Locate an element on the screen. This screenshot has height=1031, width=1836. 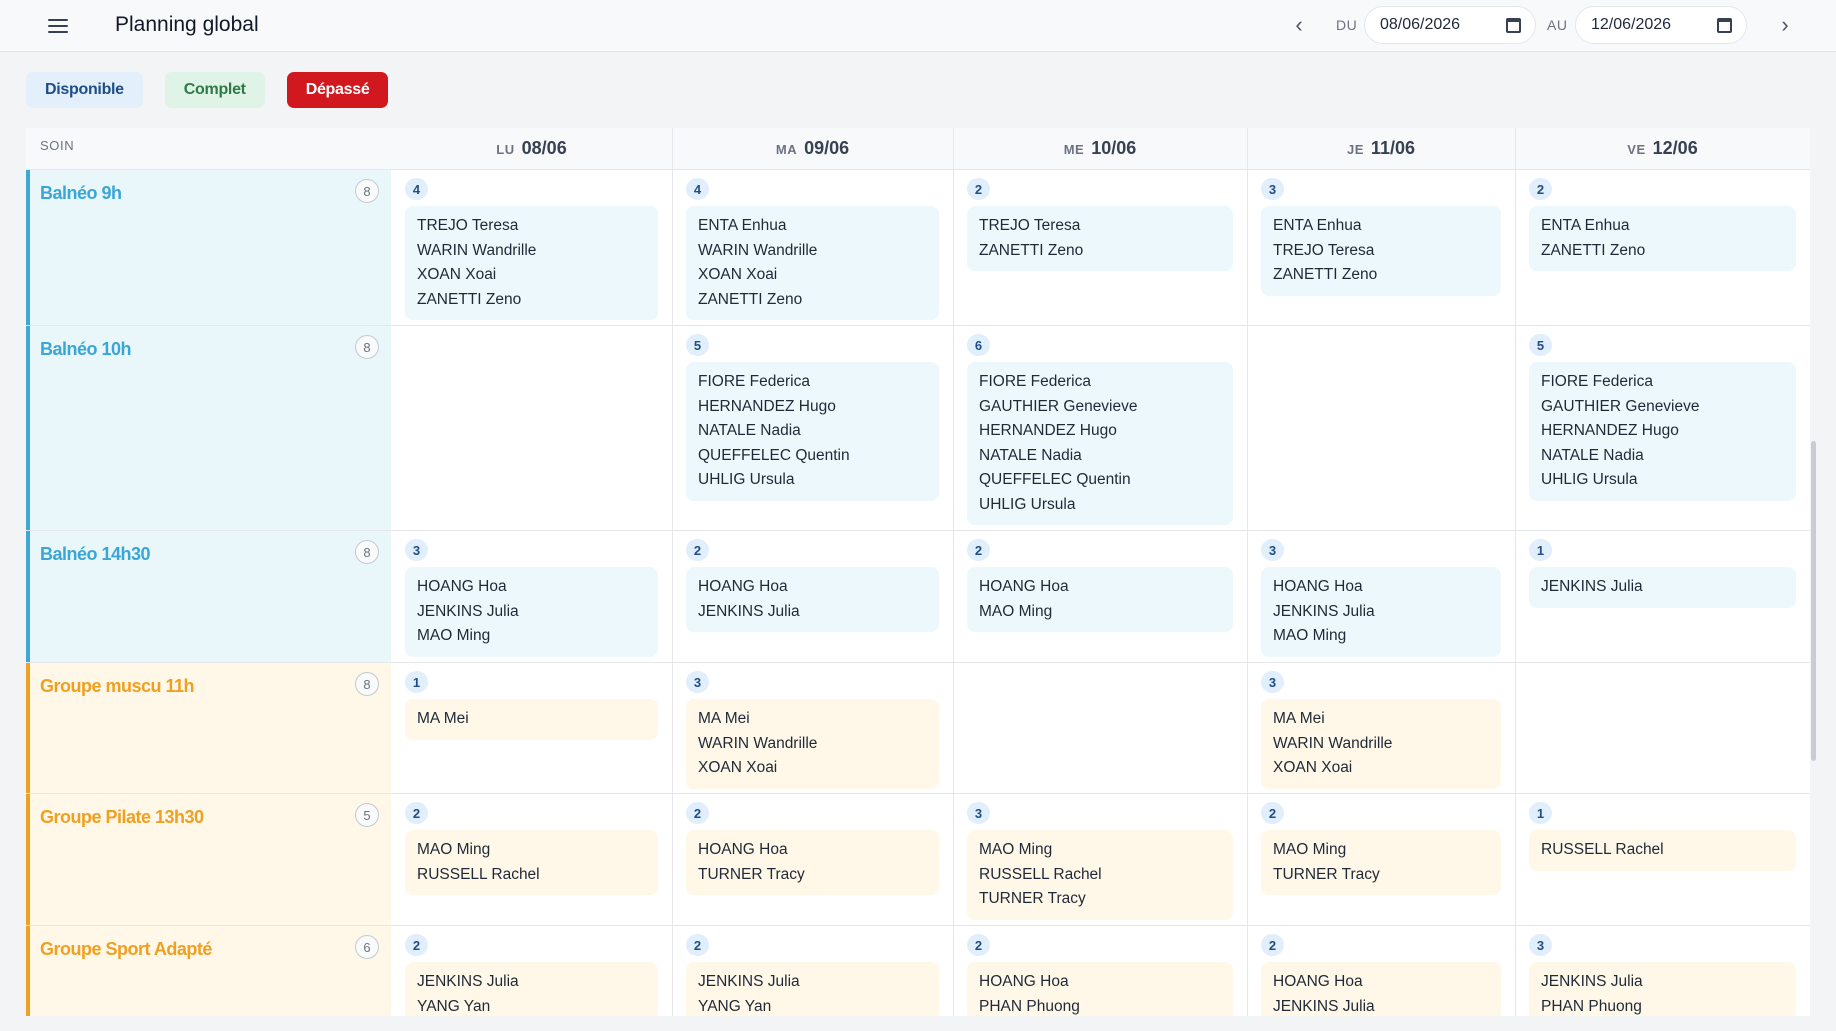
day-cell: 1 JENKINS Julia is located at coordinates (1662, 596).